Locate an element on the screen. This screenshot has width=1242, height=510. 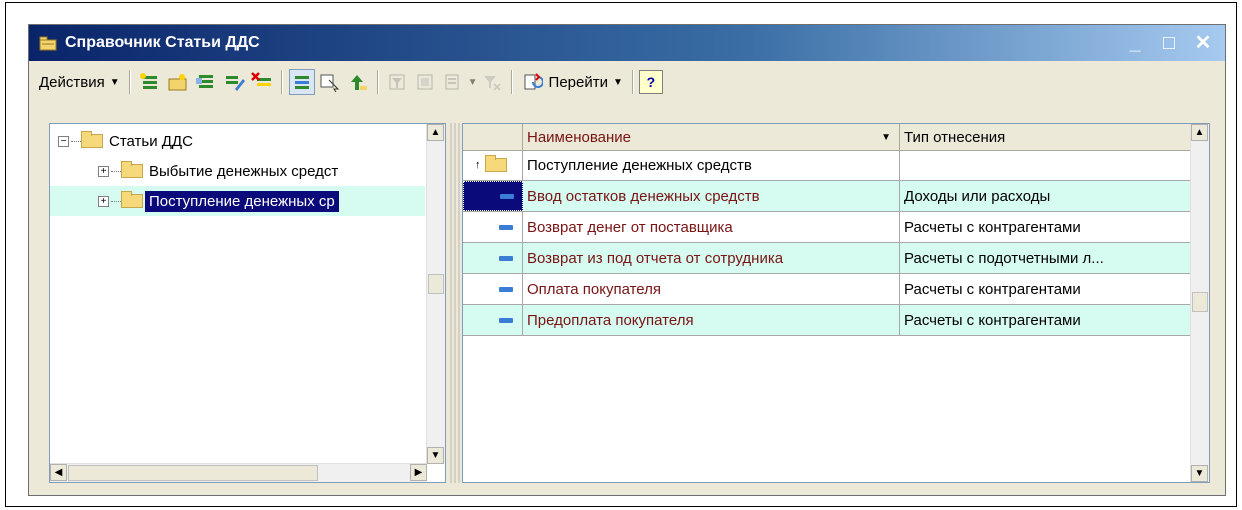
filter-history-icon is located at coordinates (454, 82).